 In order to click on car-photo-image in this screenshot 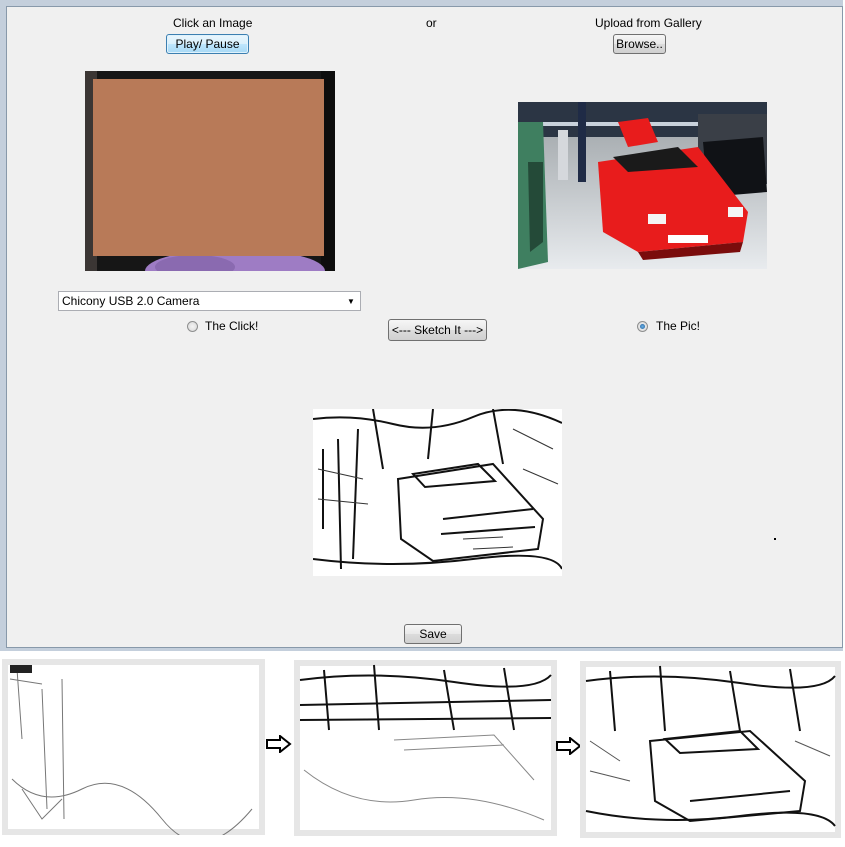, I will do `click(642, 185)`.